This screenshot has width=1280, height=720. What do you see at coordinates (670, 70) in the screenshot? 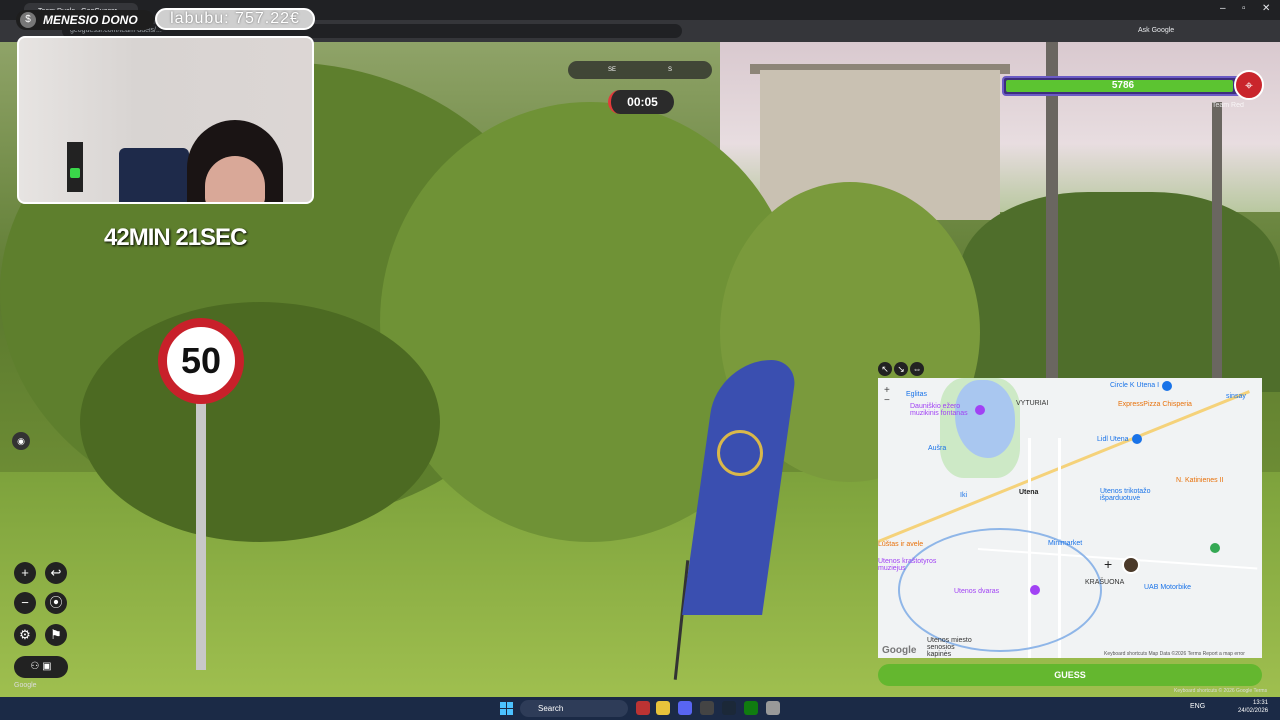
I see `compass-s: S` at bounding box center [670, 70].